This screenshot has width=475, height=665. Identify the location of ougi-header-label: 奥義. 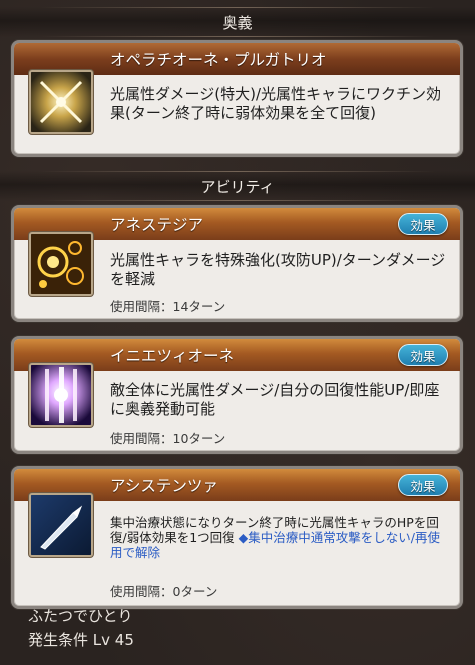
(237, 22).